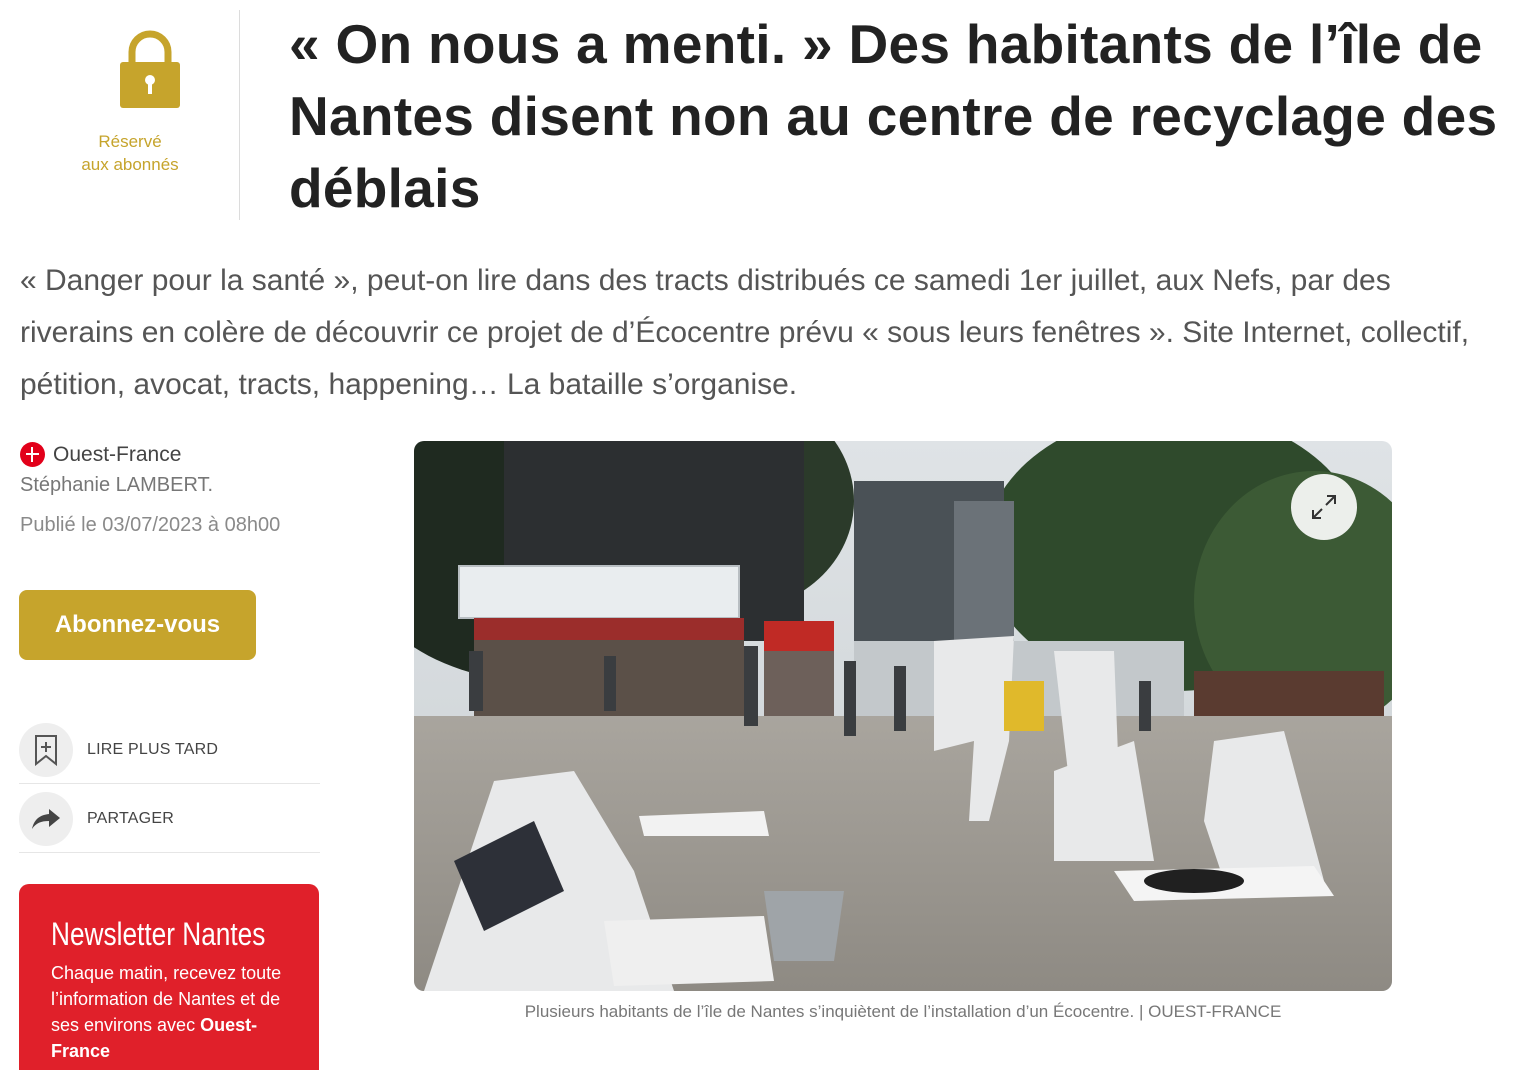  Describe the element at coordinates (158, 934) in the screenshot. I see `newsletter-title: Newsletter Nantes` at that location.